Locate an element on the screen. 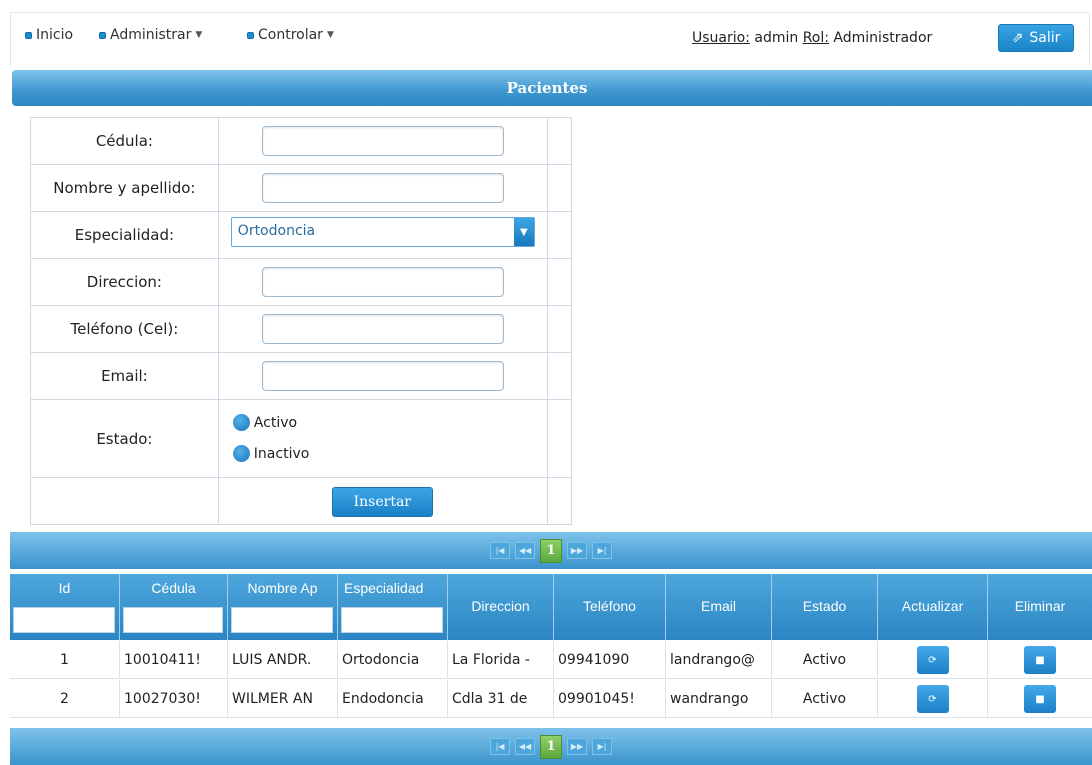  especialidad-value: Ortodoncia is located at coordinates (276, 231).